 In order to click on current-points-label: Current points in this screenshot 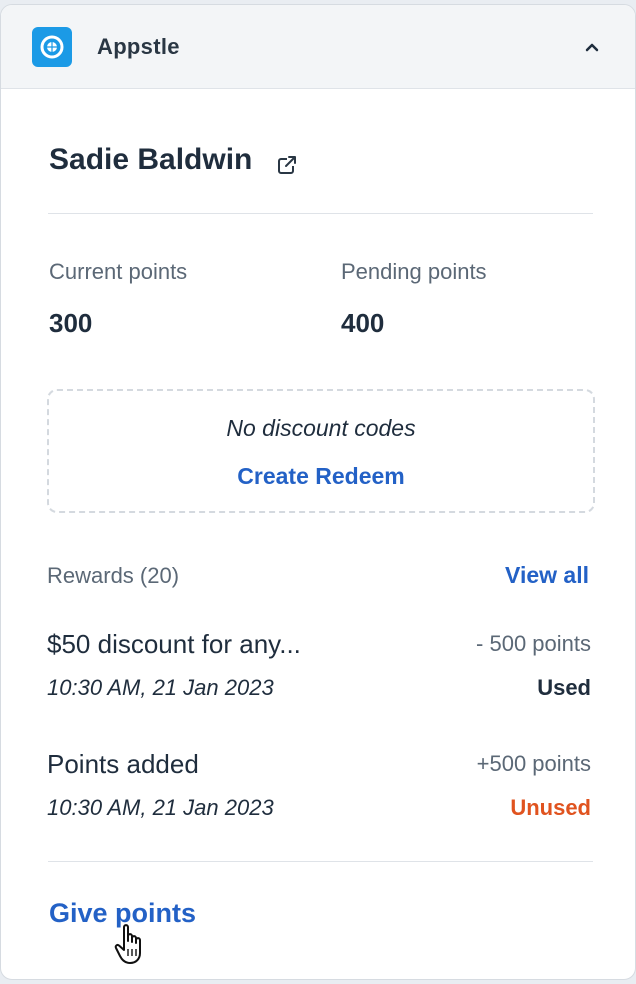, I will do `click(118, 271)`.